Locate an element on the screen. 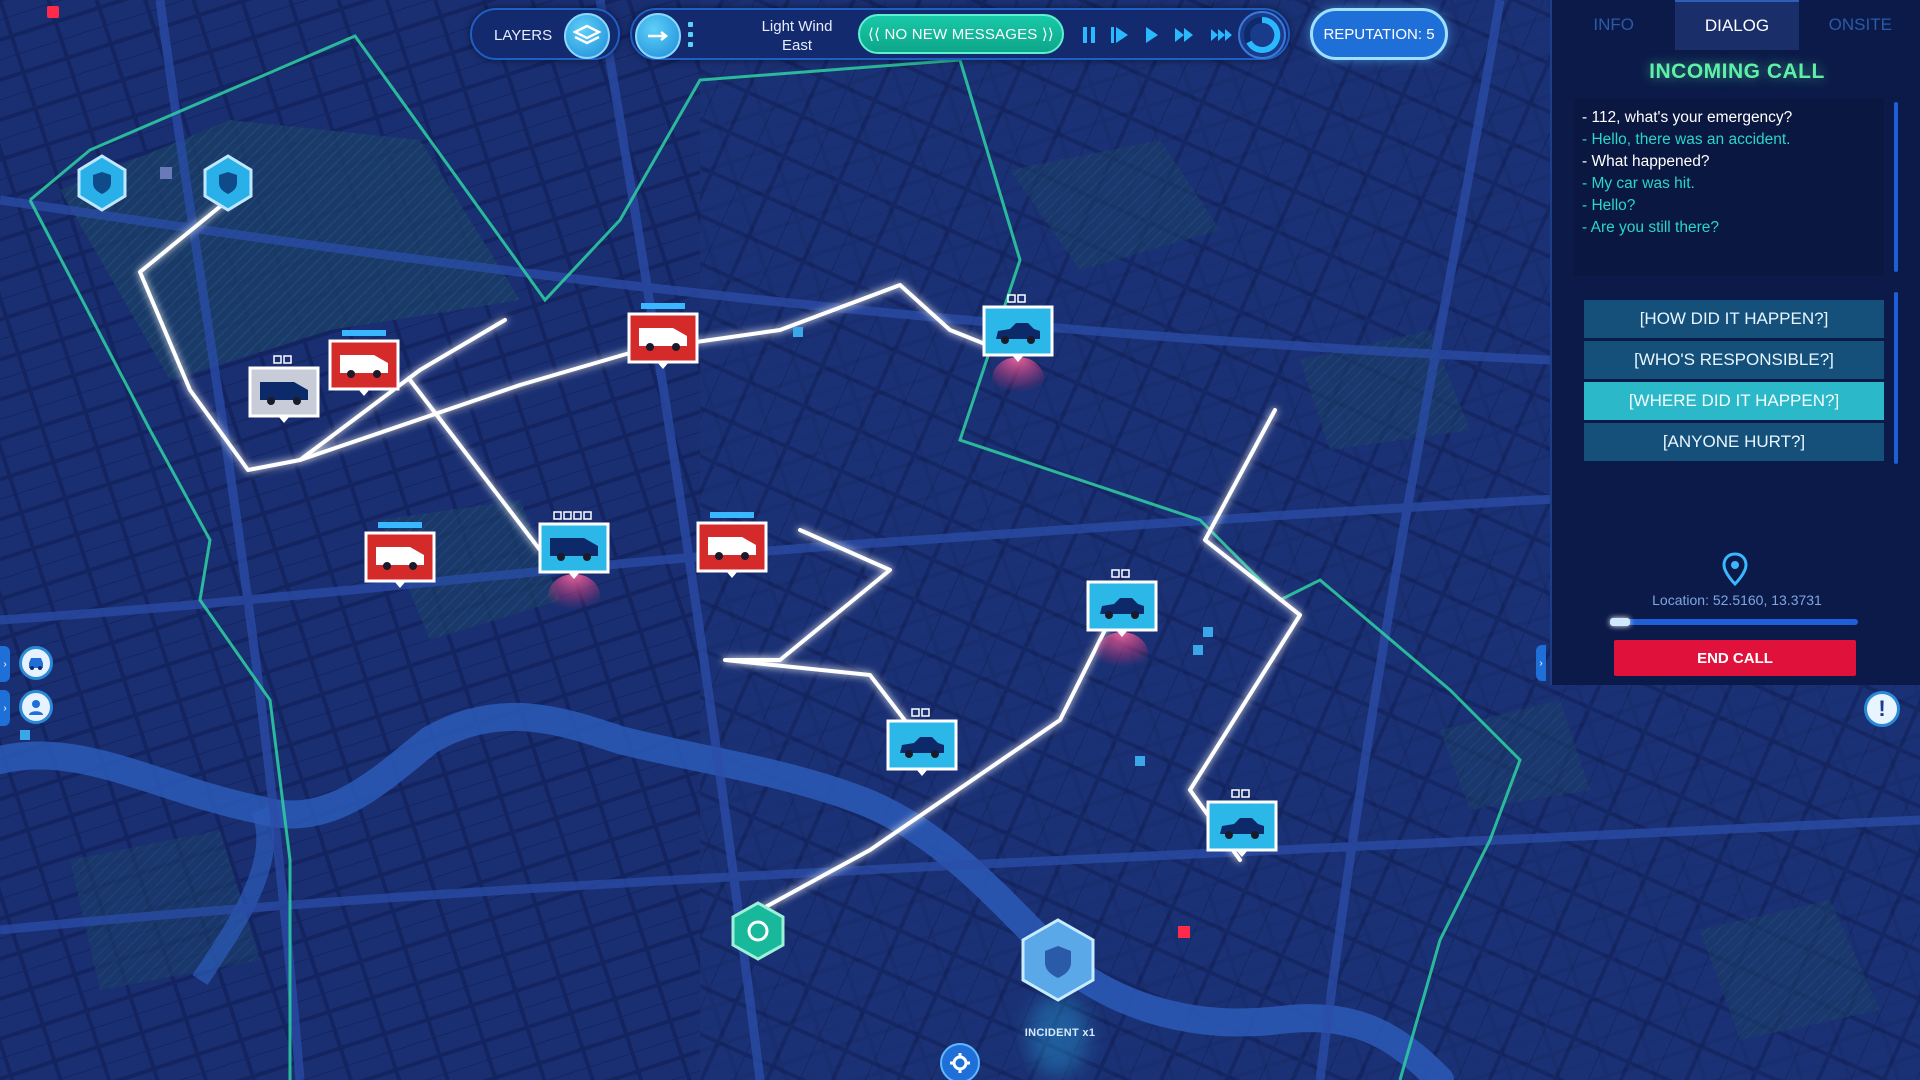  layers-control: LAYERS is located at coordinates (545, 34).